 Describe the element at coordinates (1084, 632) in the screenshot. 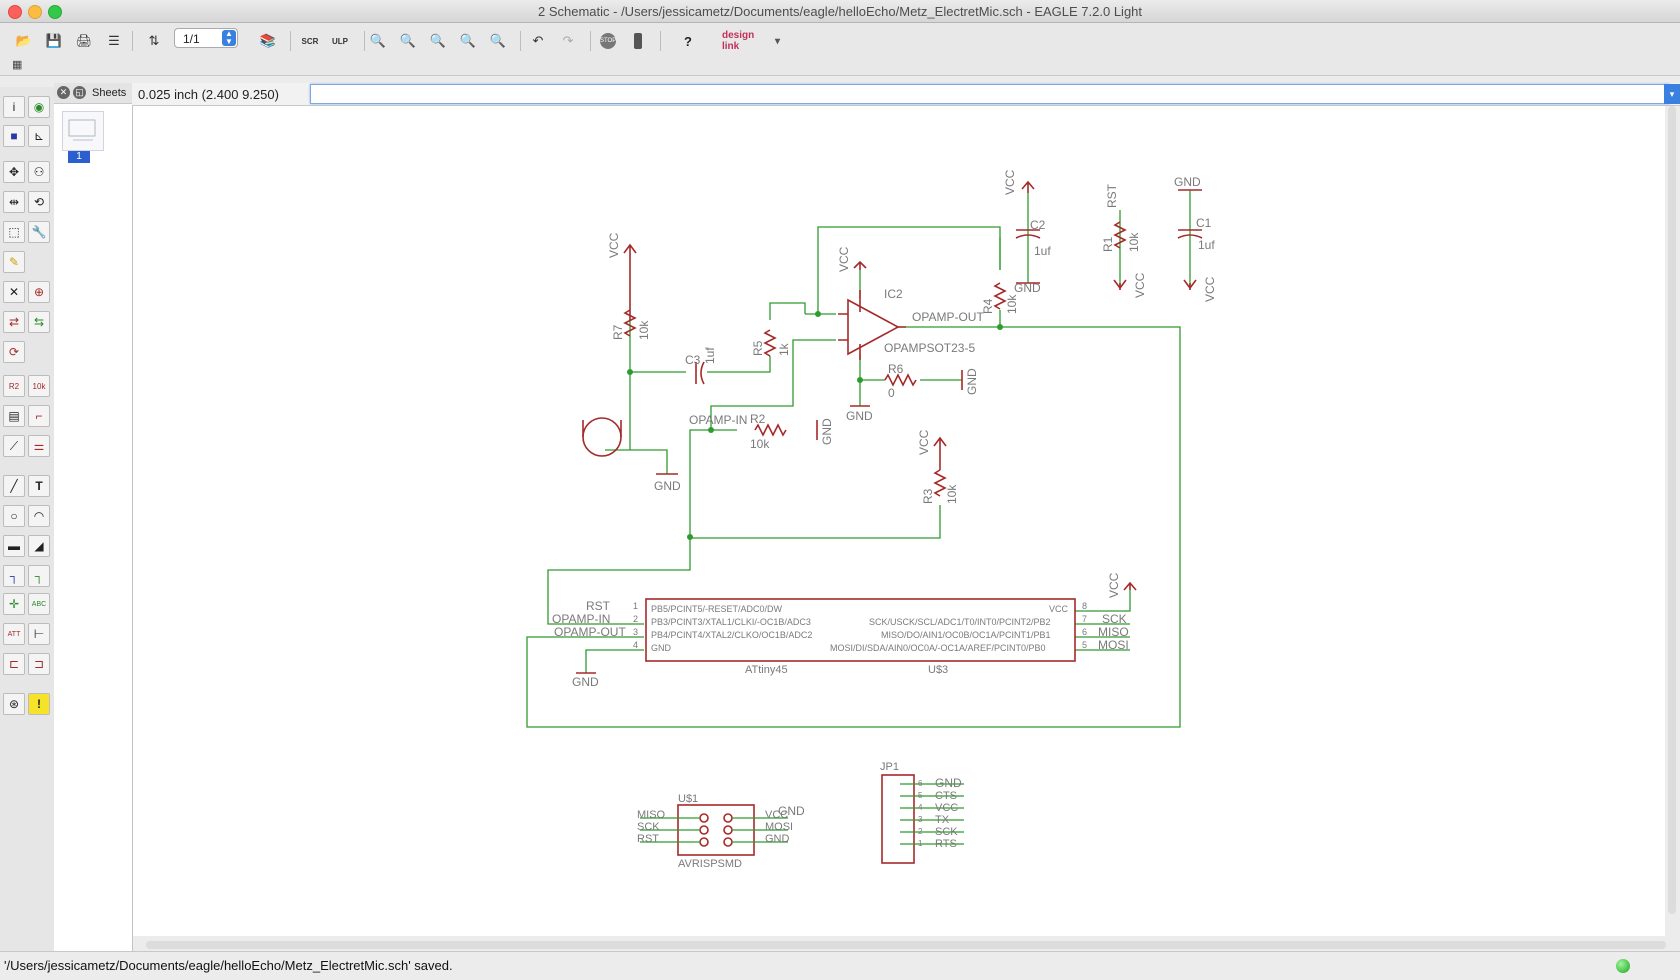

I see `pin-number: 6` at that location.